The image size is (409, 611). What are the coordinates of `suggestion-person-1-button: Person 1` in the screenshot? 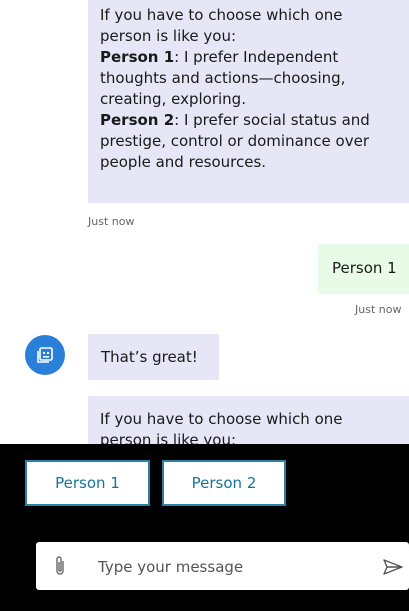 It's located at (87, 483).